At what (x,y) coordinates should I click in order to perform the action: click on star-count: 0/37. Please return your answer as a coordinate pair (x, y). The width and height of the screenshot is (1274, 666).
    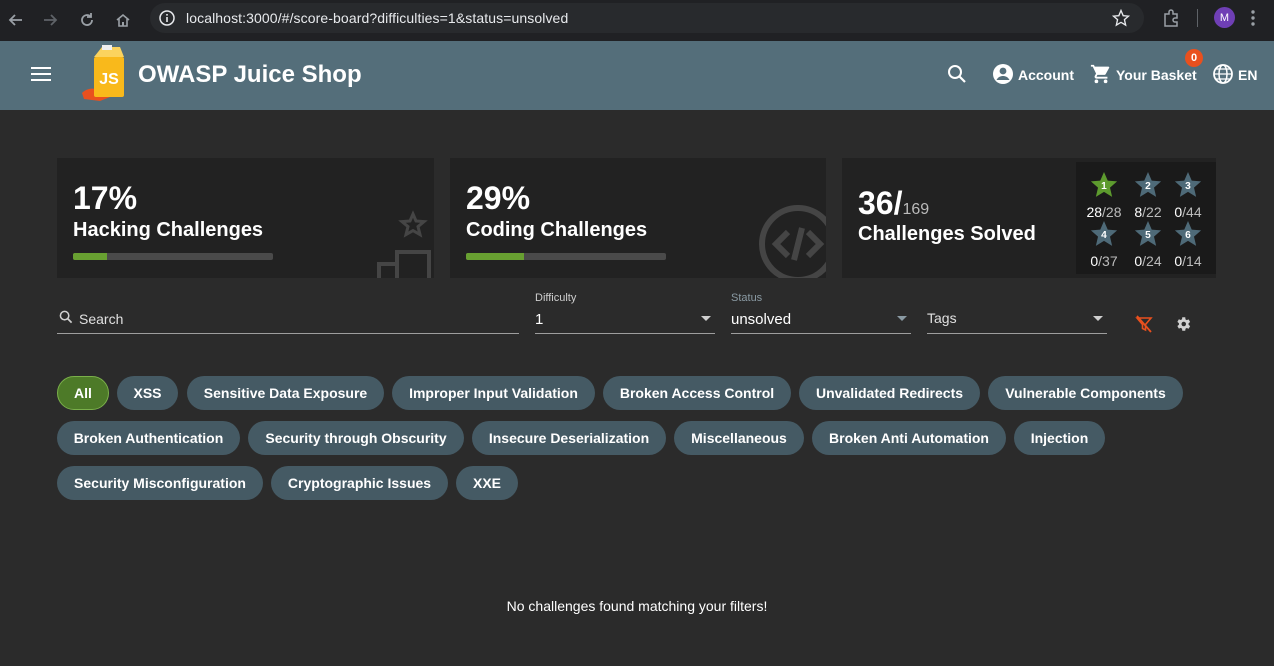
    Looking at the image, I should click on (1104, 261).